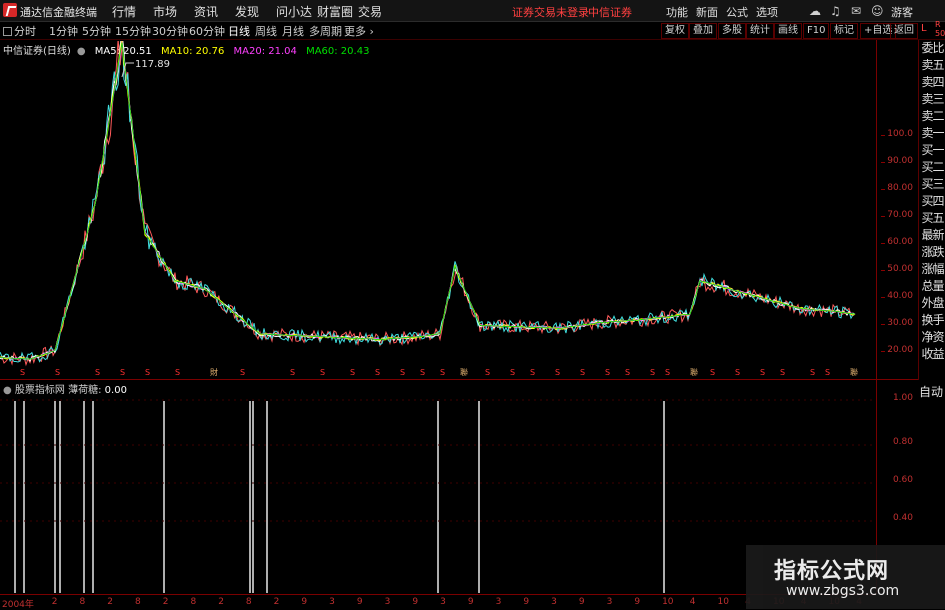 Image resolution: width=945 pixels, height=610 pixels. Describe the element at coordinates (877, 11) in the screenshot. I see `user-icon: ☺` at that location.